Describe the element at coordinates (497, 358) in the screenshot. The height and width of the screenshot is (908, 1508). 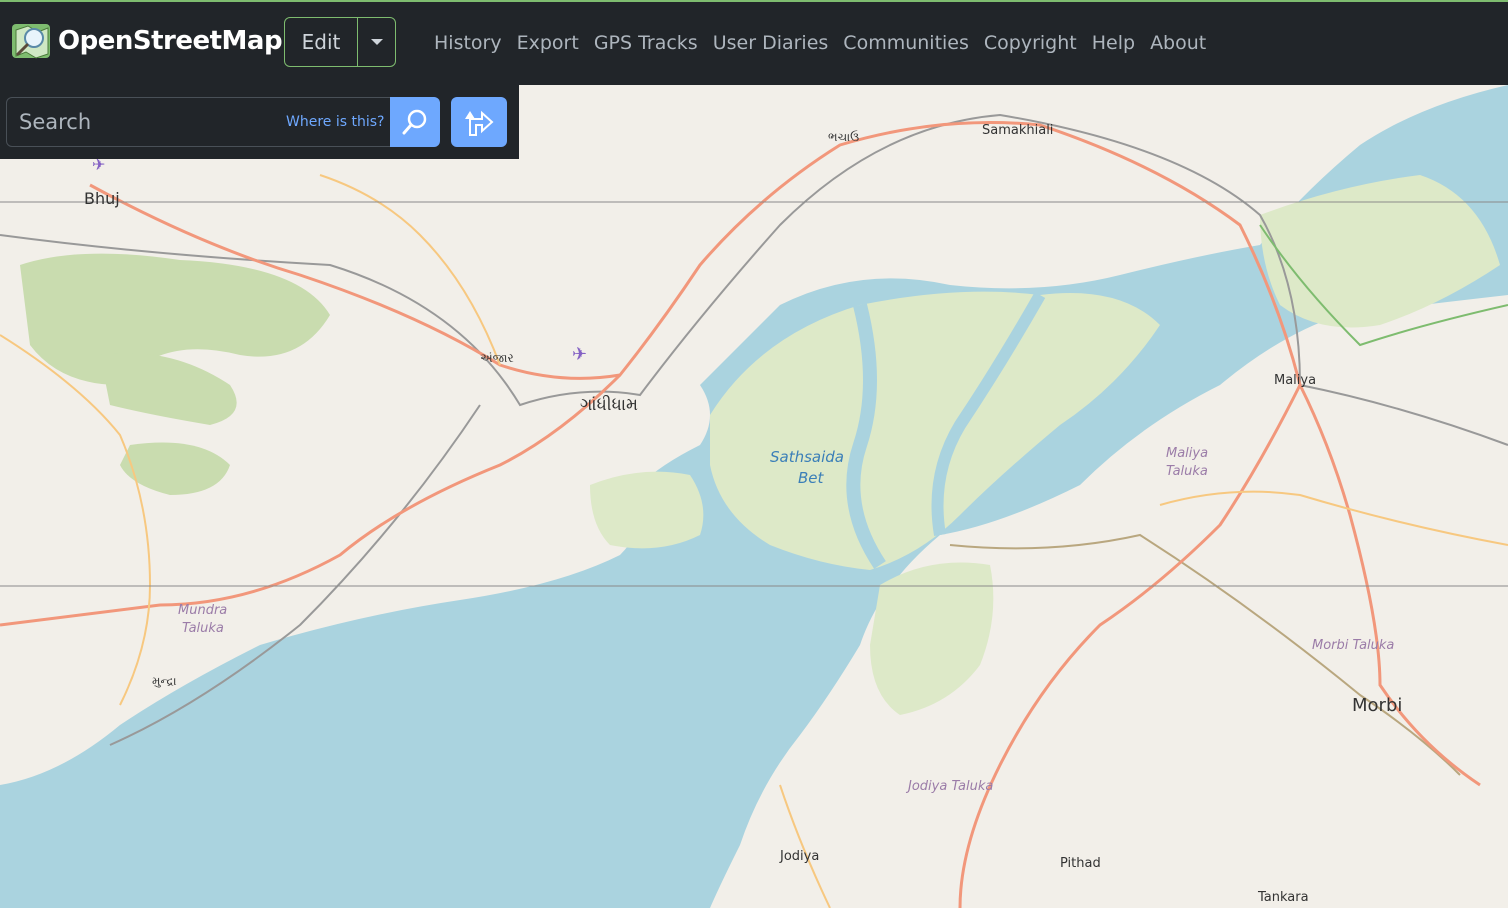
I see `place-label-anjar: અંજાર` at that location.